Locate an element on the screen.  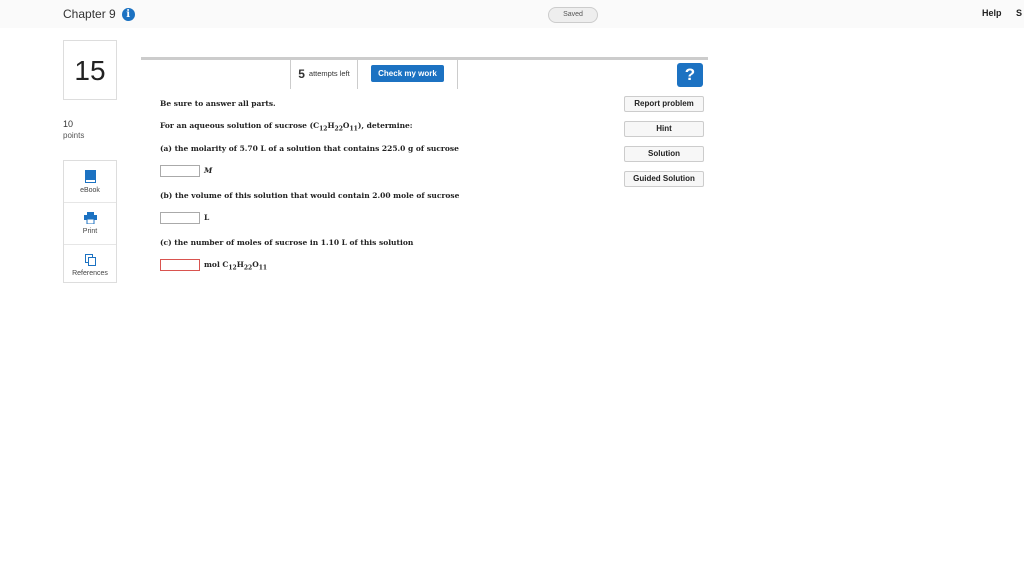
attempts-indicator: 5 attempts left is located at coordinates (324, 73).